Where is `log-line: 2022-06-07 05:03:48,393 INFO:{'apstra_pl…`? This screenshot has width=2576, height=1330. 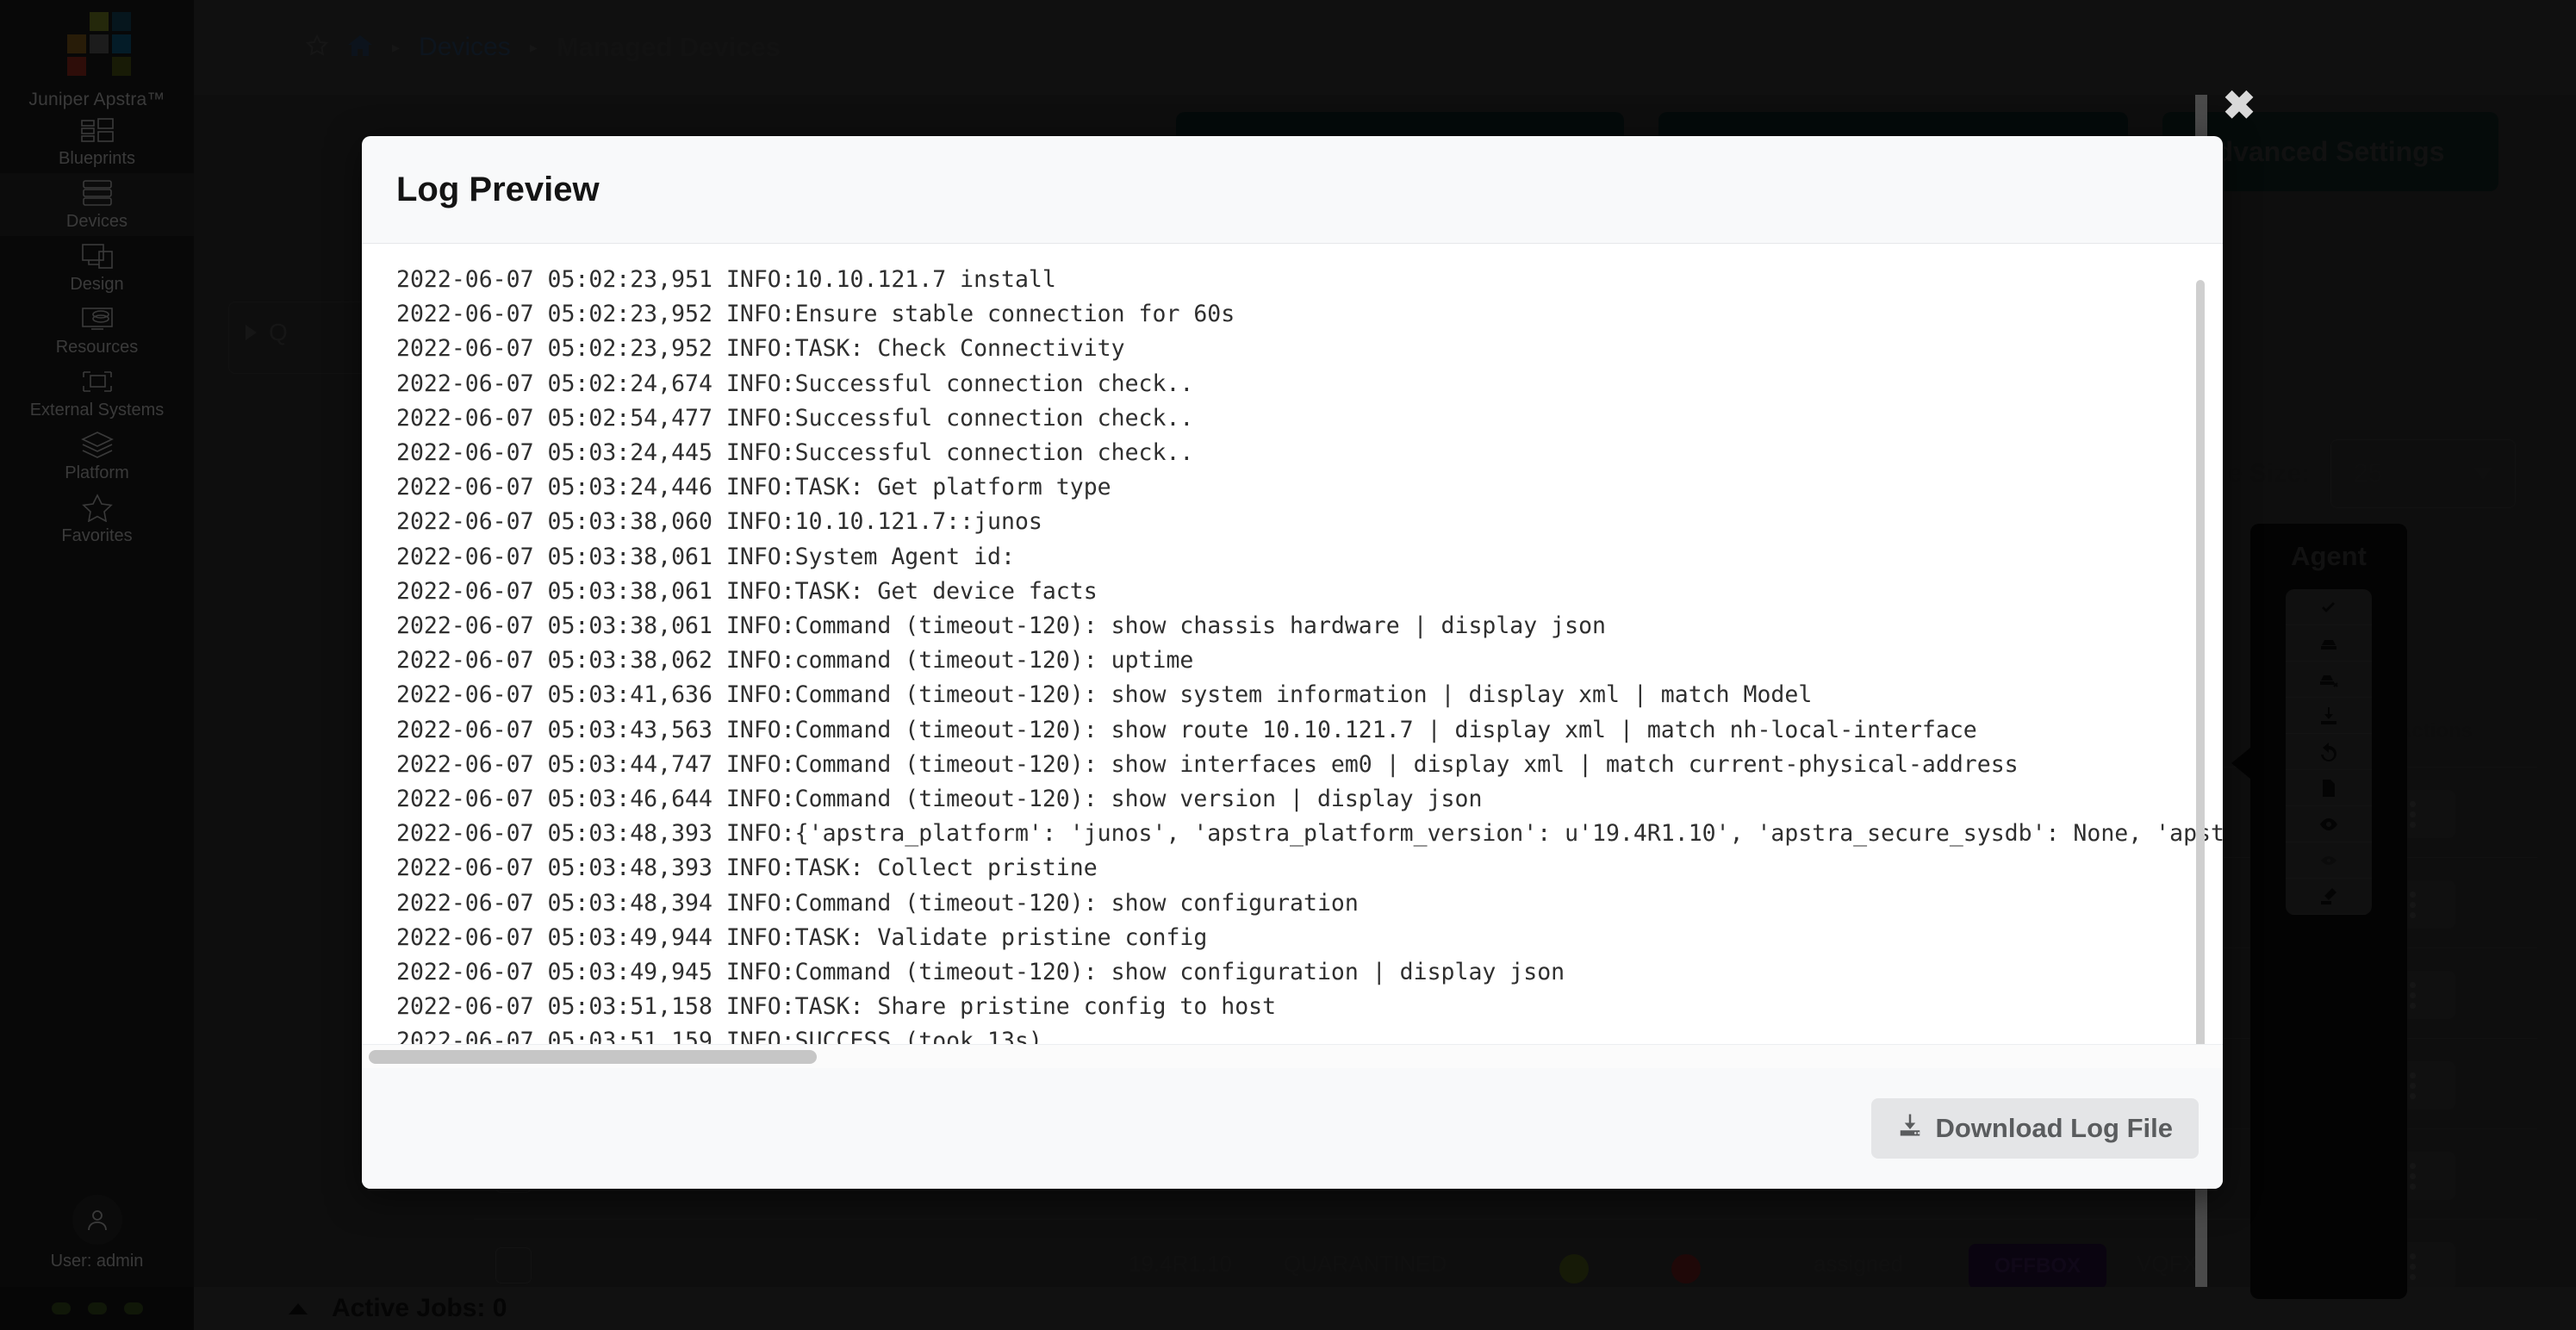
log-line: 2022-06-07 05:03:48,393 INFO:{'apstra_pl… is located at coordinates (1310, 834).